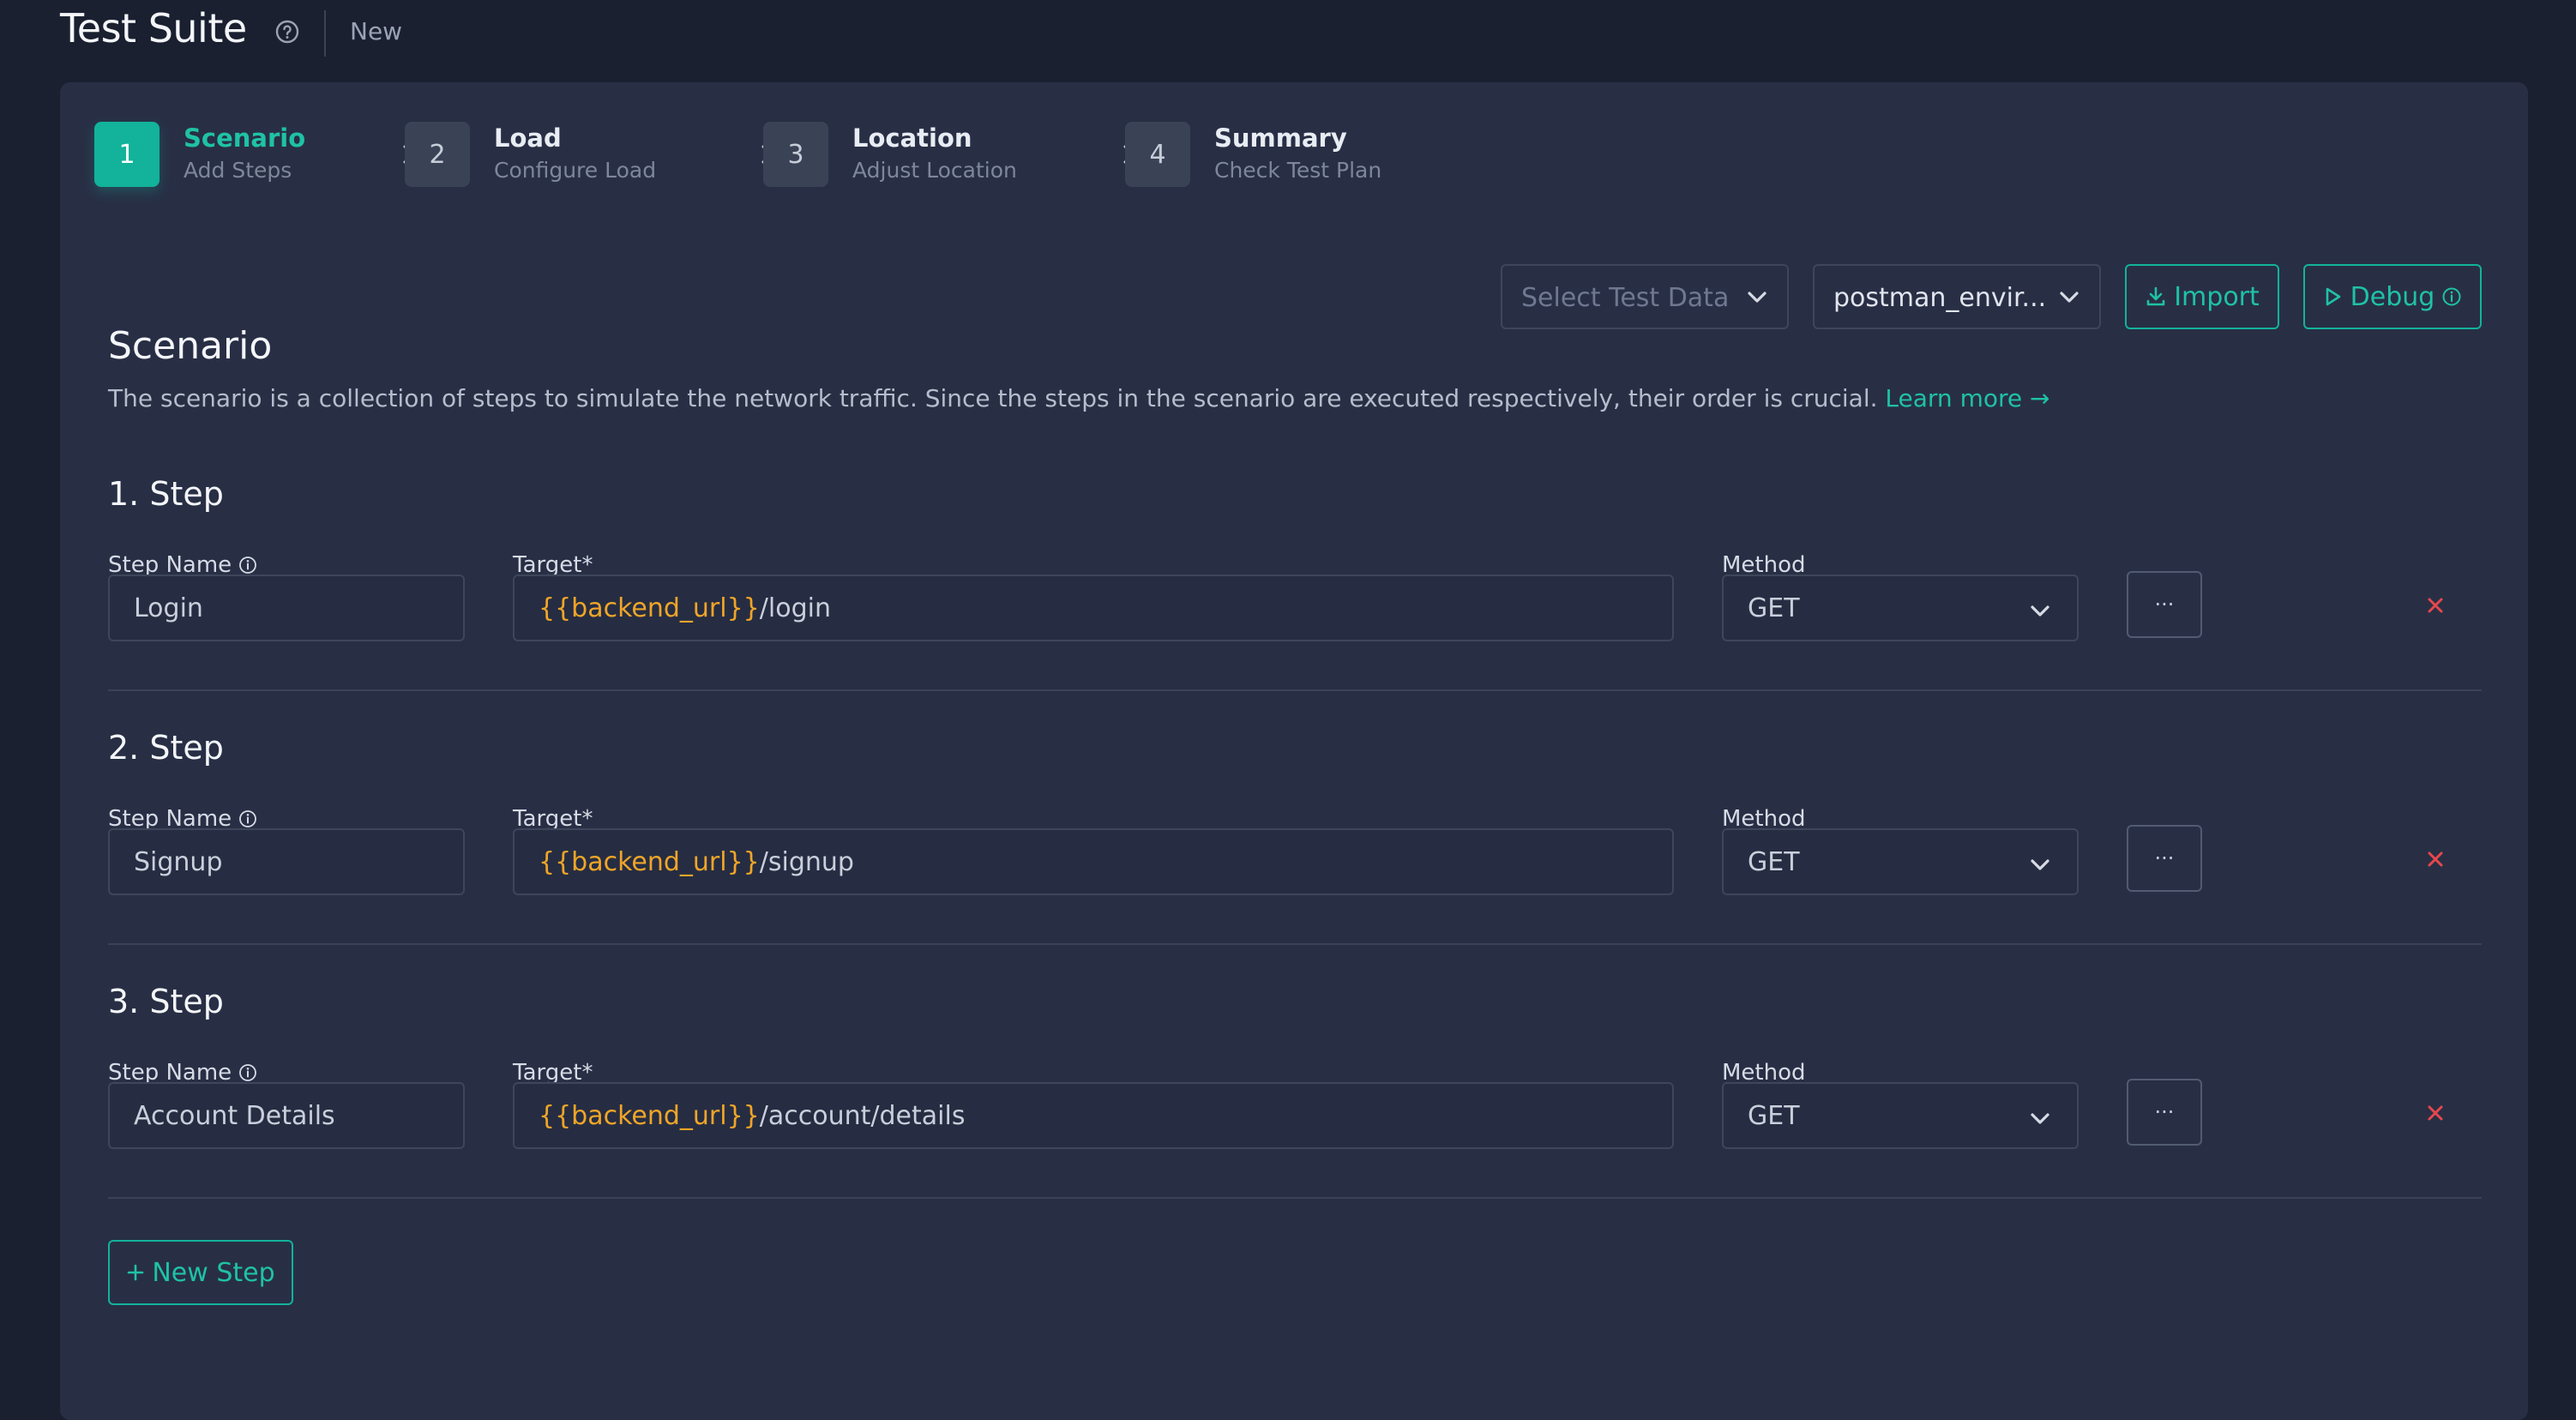  Describe the element at coordinates (238, 170) in the screenshot. I see `wizard-step-subtitle: Add Steps` at that location.